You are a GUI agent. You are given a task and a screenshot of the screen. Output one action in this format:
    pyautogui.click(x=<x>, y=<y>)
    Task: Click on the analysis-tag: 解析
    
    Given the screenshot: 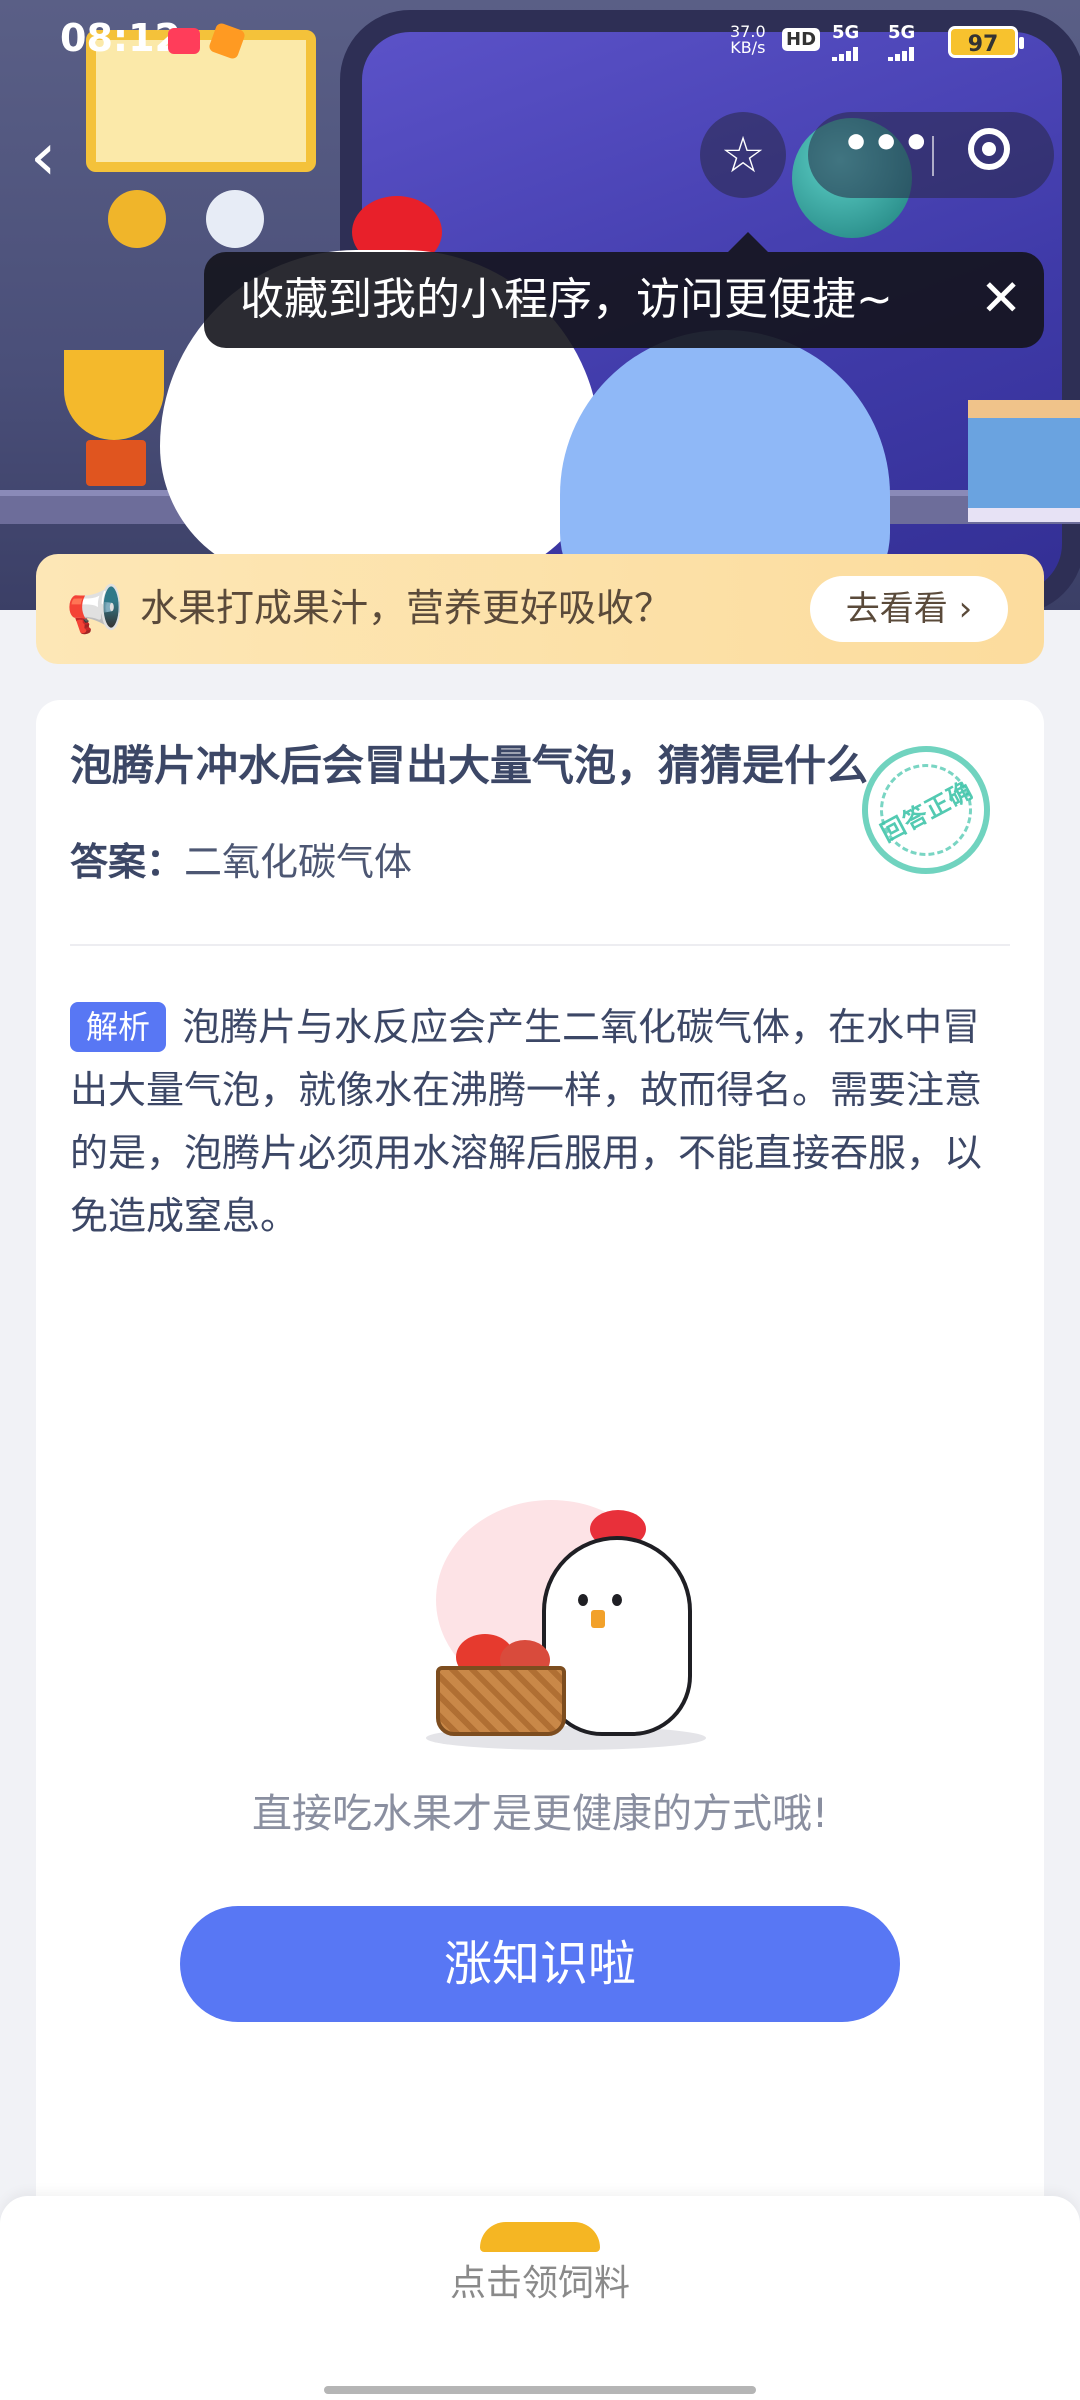 What is the action you would take?
    pyautogui.click(x=118, y=1027)
    